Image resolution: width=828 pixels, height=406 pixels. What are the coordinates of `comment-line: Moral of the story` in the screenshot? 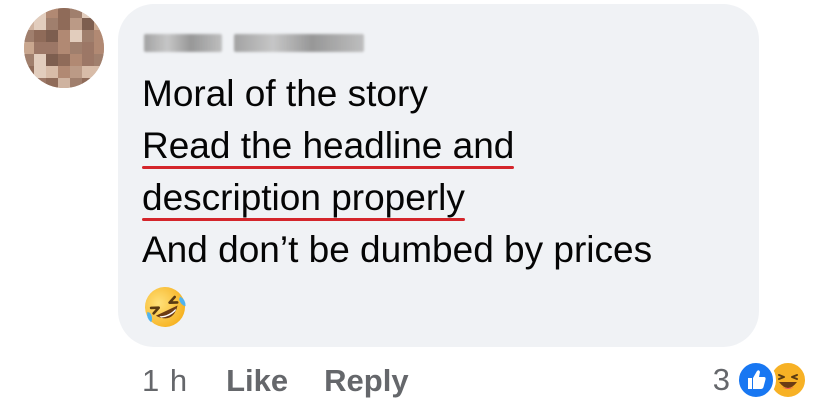 It's located at (447, 94).